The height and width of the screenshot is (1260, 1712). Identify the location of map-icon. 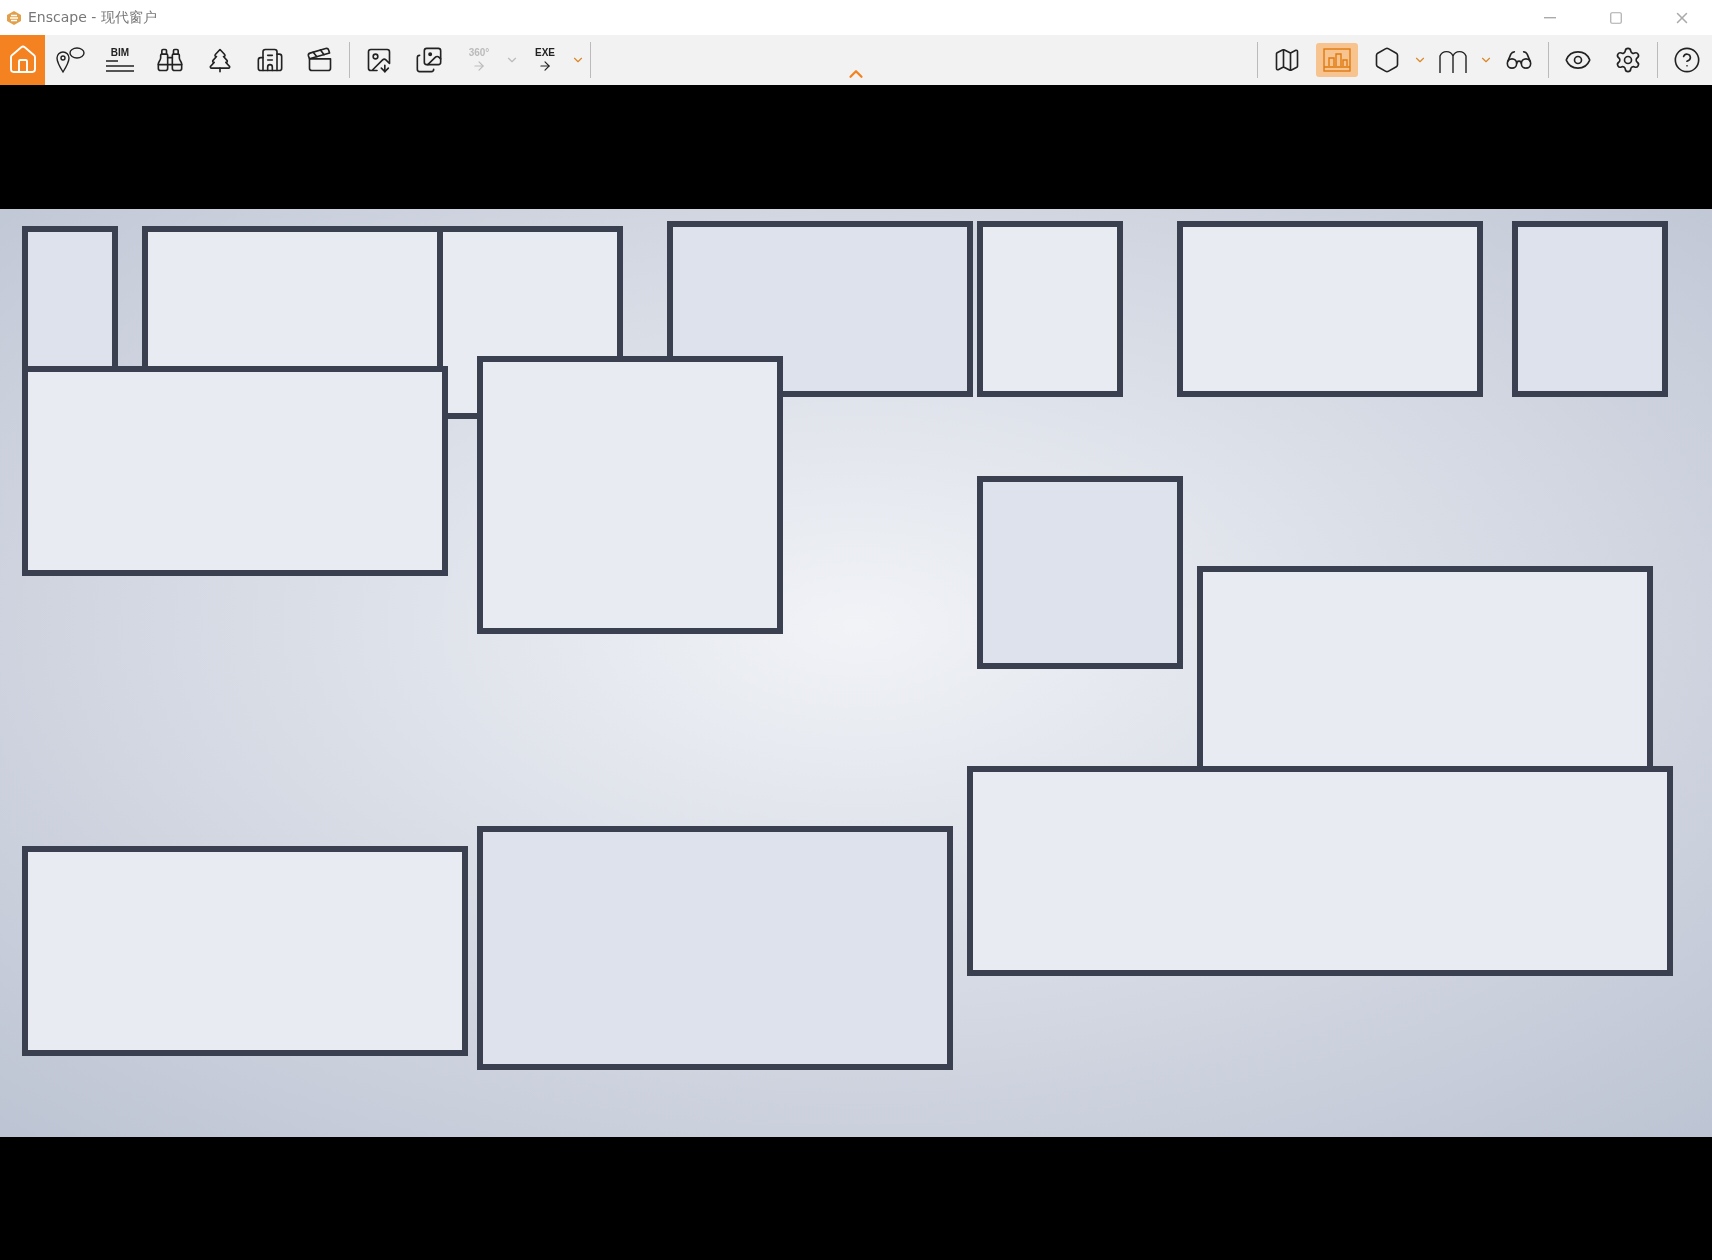
(1287, 60).